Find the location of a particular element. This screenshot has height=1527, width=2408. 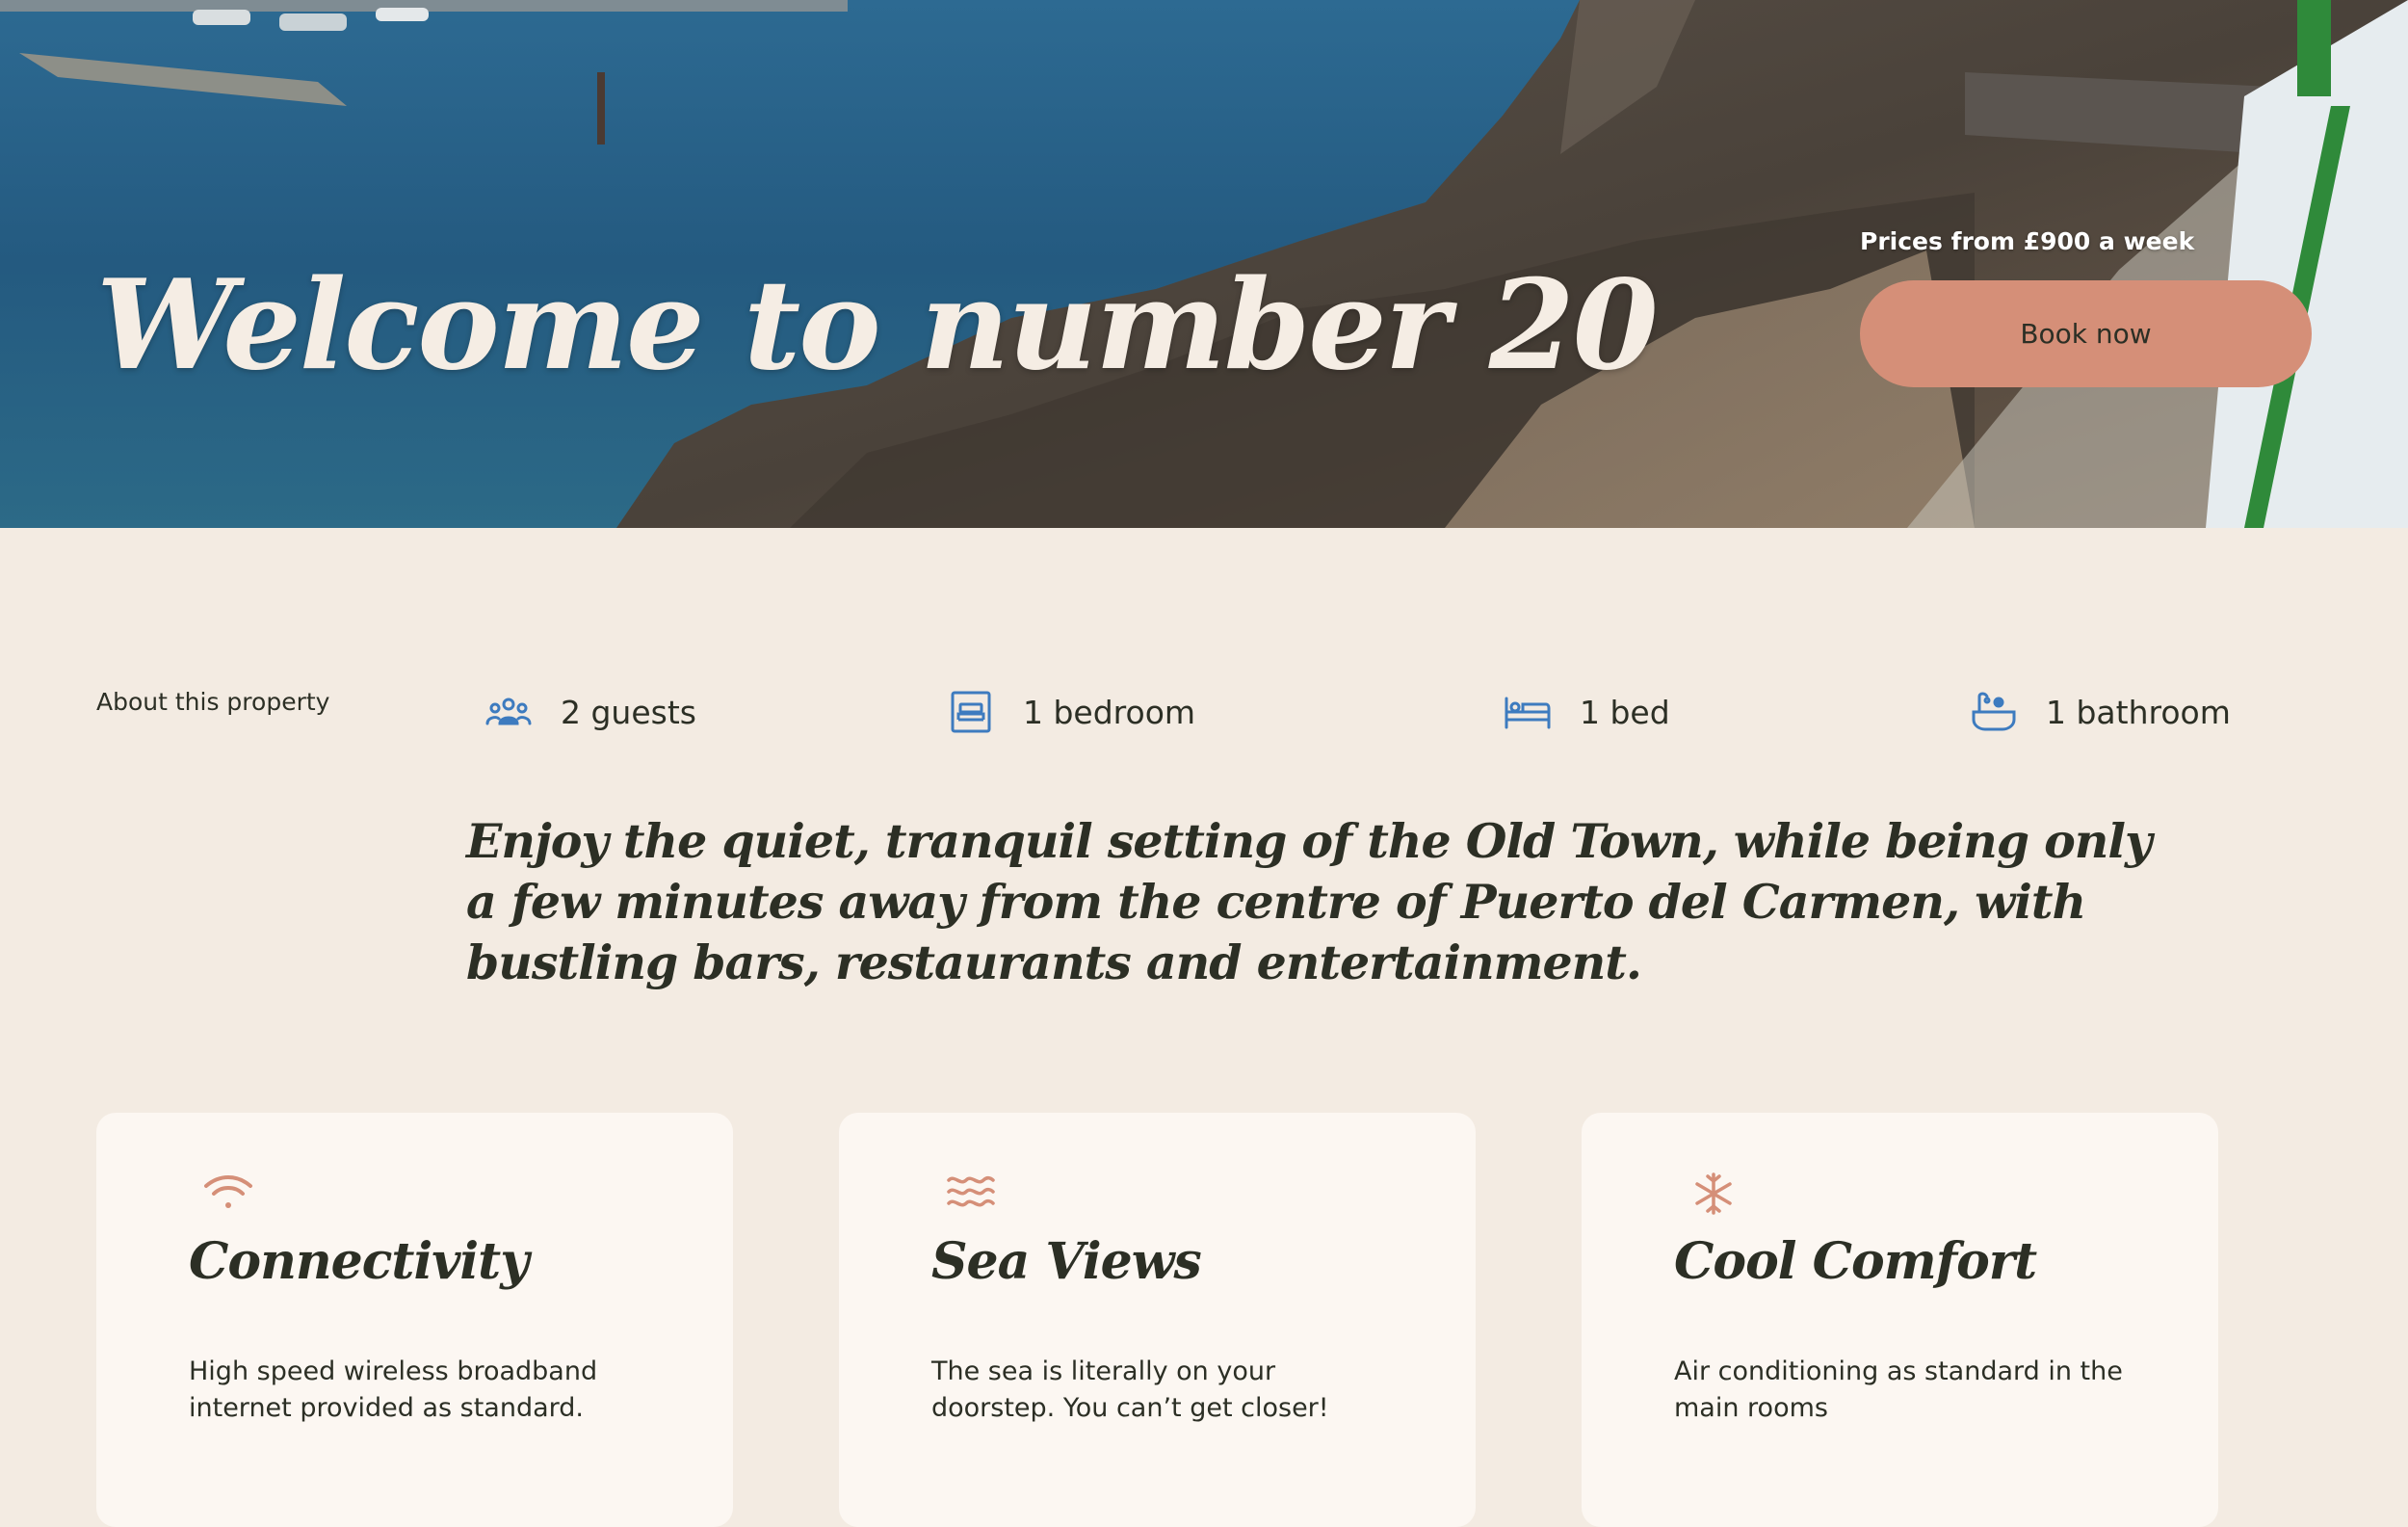

snowflake-icon is located at coordinates (1713, 1193).